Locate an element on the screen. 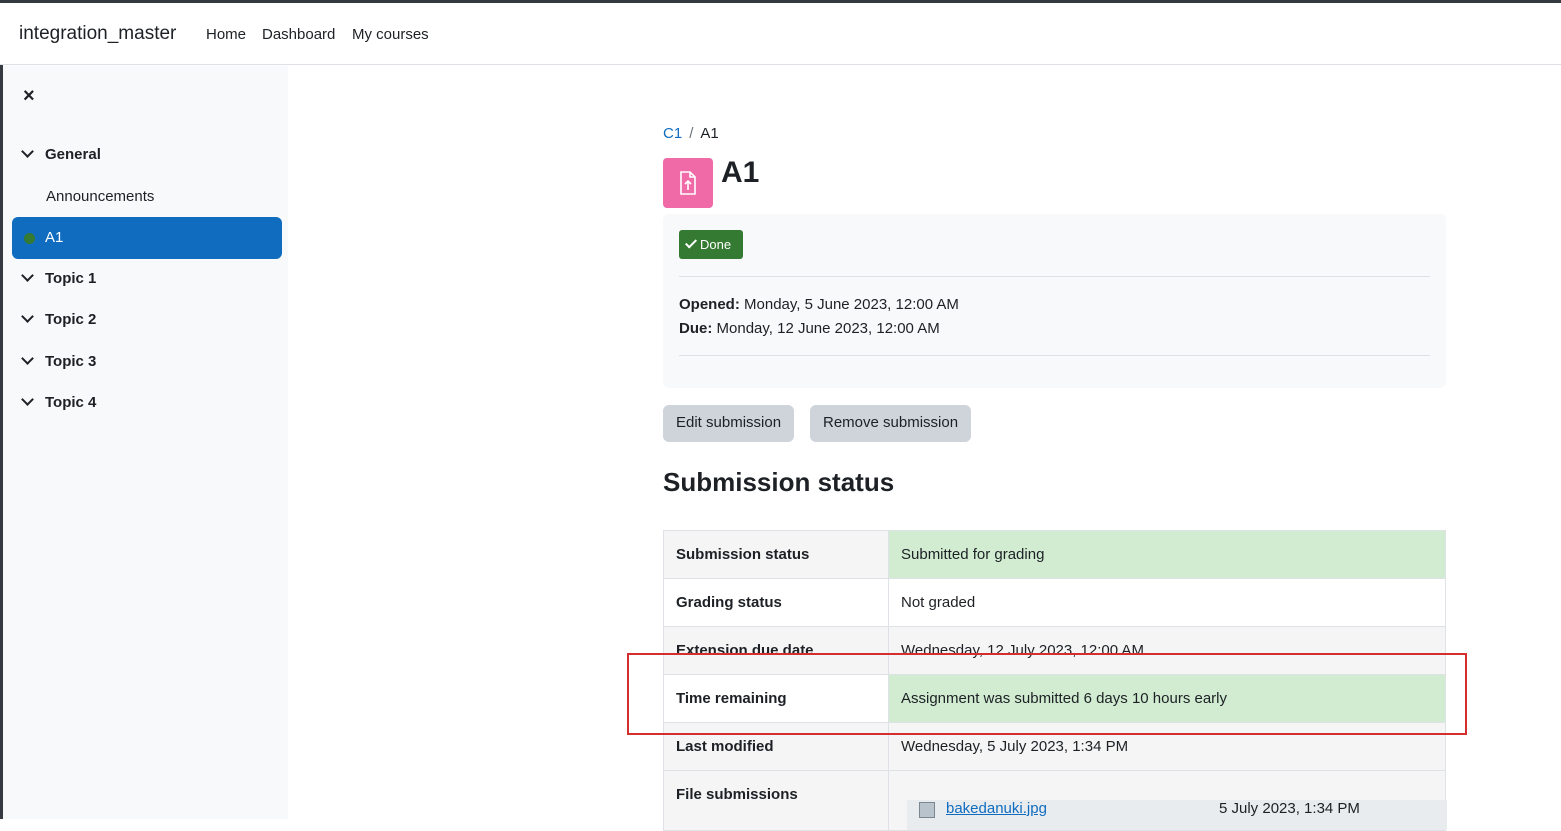 The image size is (1561, 831). page-title: A1 is located at coordinates (740, 172).